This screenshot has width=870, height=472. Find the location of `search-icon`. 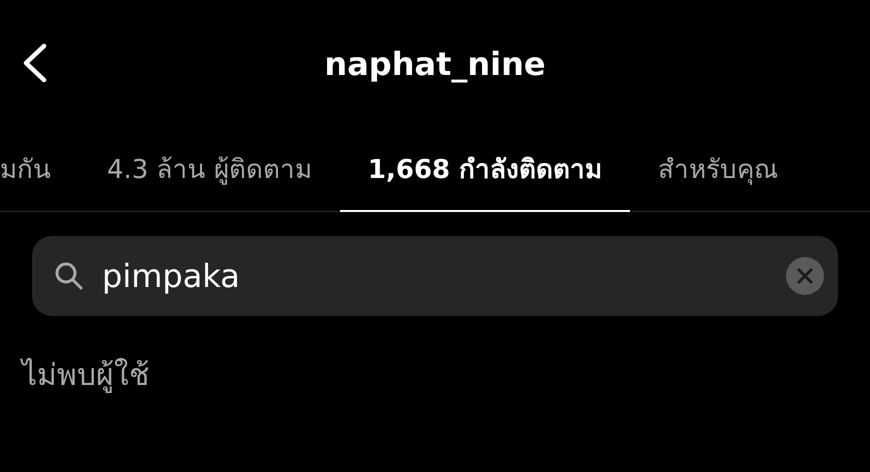

search-icon is located at coordinates (69, 276).